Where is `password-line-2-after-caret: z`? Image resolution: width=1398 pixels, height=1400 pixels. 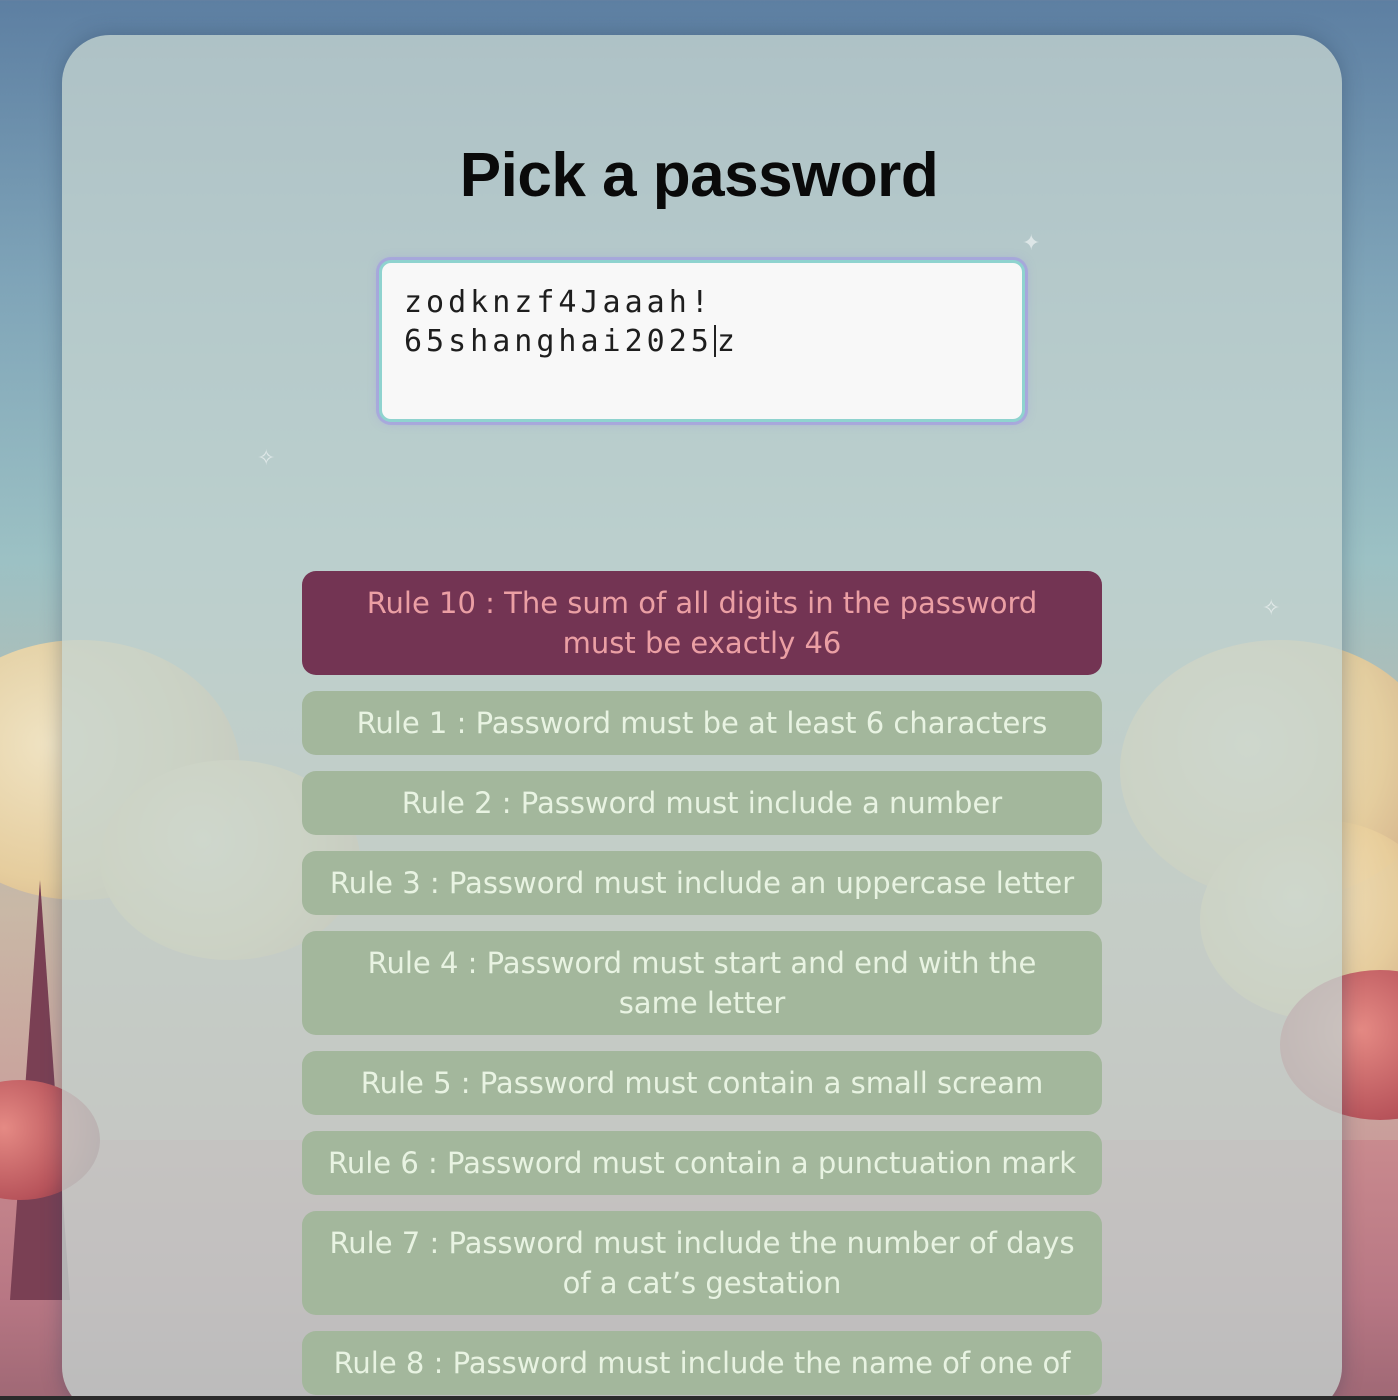 password-line-2-after-caret: z is located at coordinates (727, 341).